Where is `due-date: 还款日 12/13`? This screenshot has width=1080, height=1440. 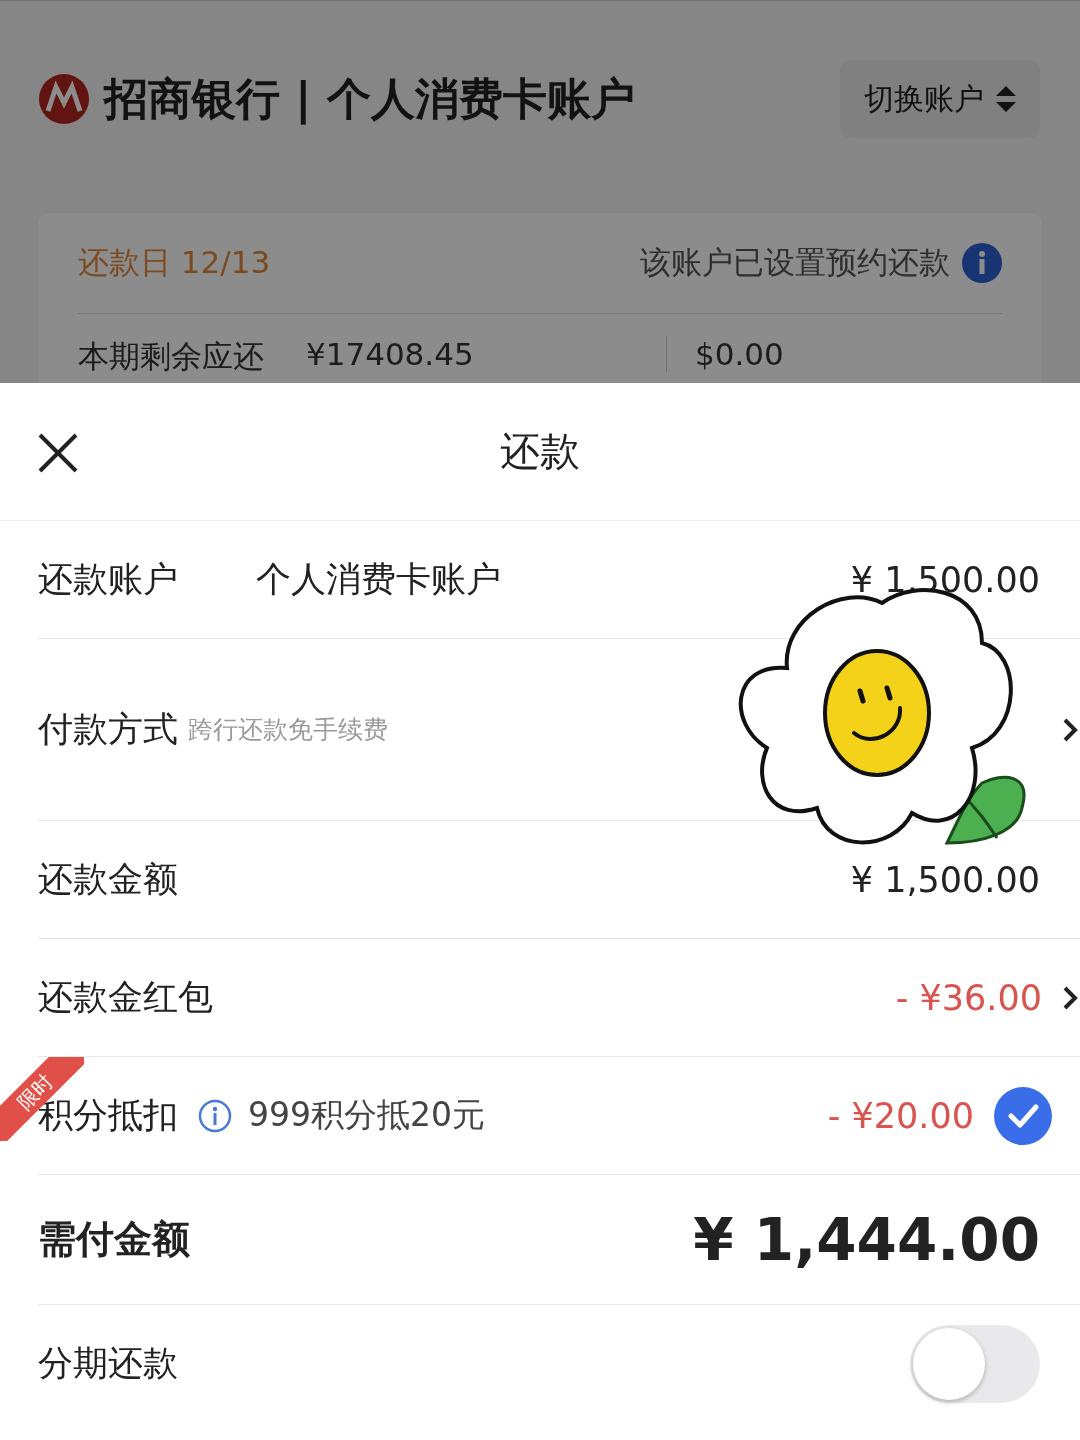
due-date: 还款日 12/13 is located at coordinates (174, 262).